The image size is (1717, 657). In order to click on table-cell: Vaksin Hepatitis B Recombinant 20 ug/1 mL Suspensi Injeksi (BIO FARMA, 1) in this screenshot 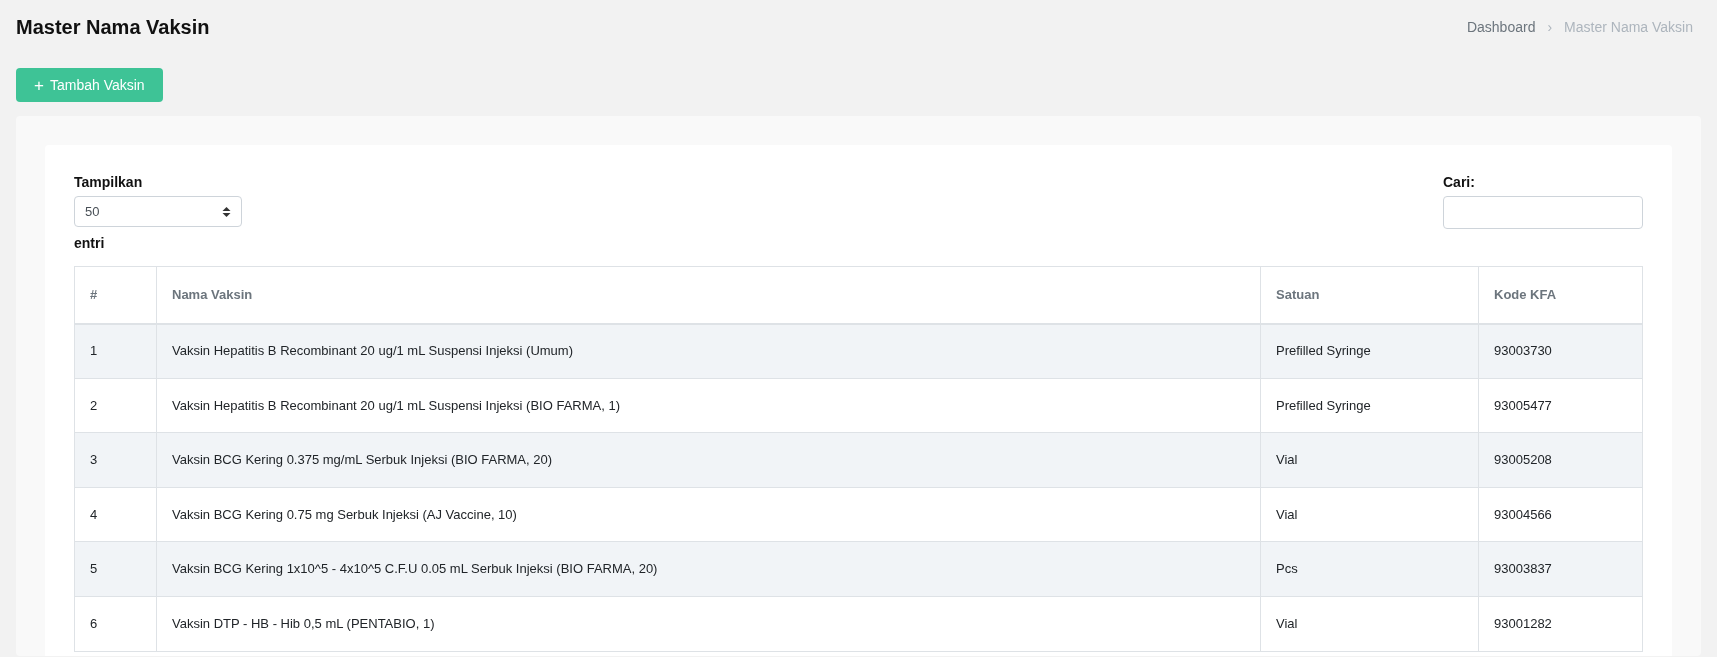, I will do `click(708, 405)`.